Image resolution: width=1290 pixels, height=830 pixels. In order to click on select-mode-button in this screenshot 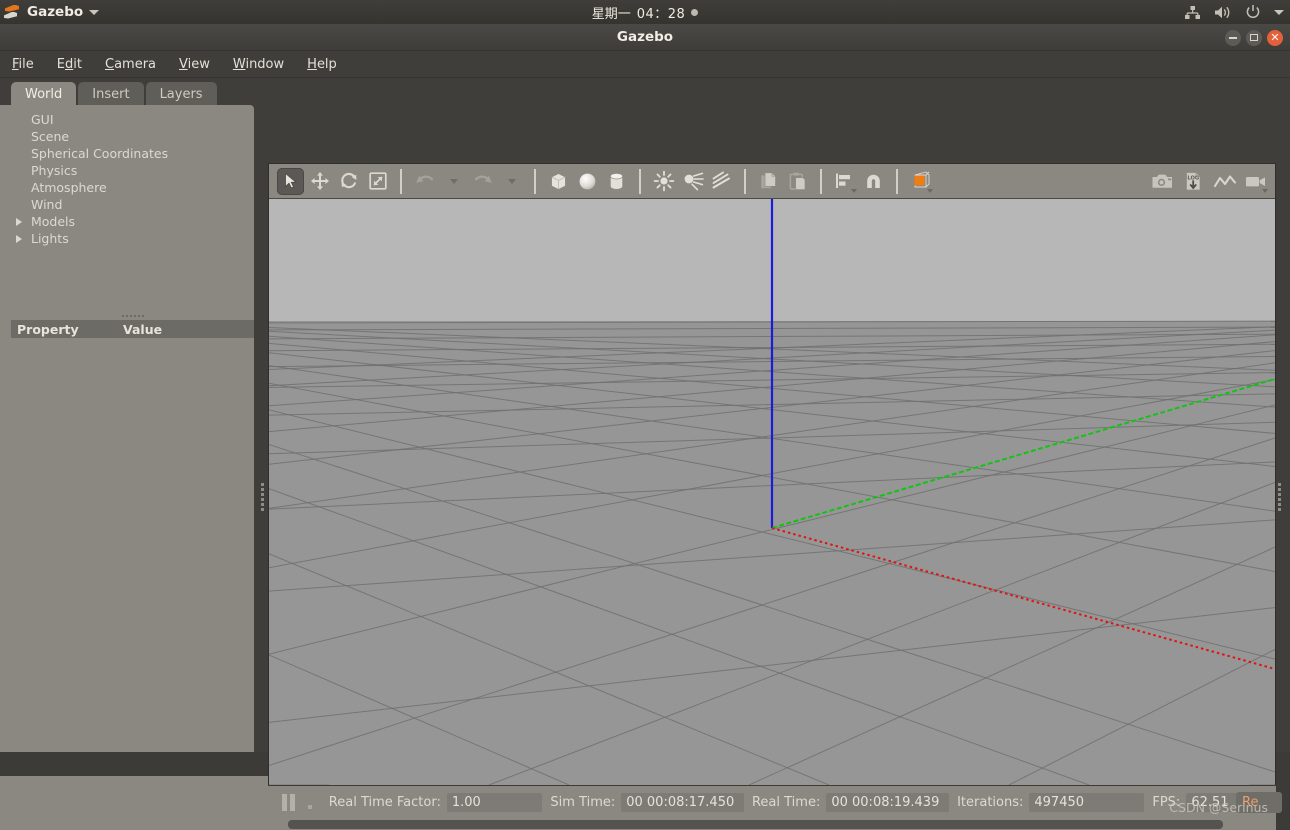, I will do `click(290, 181)`.